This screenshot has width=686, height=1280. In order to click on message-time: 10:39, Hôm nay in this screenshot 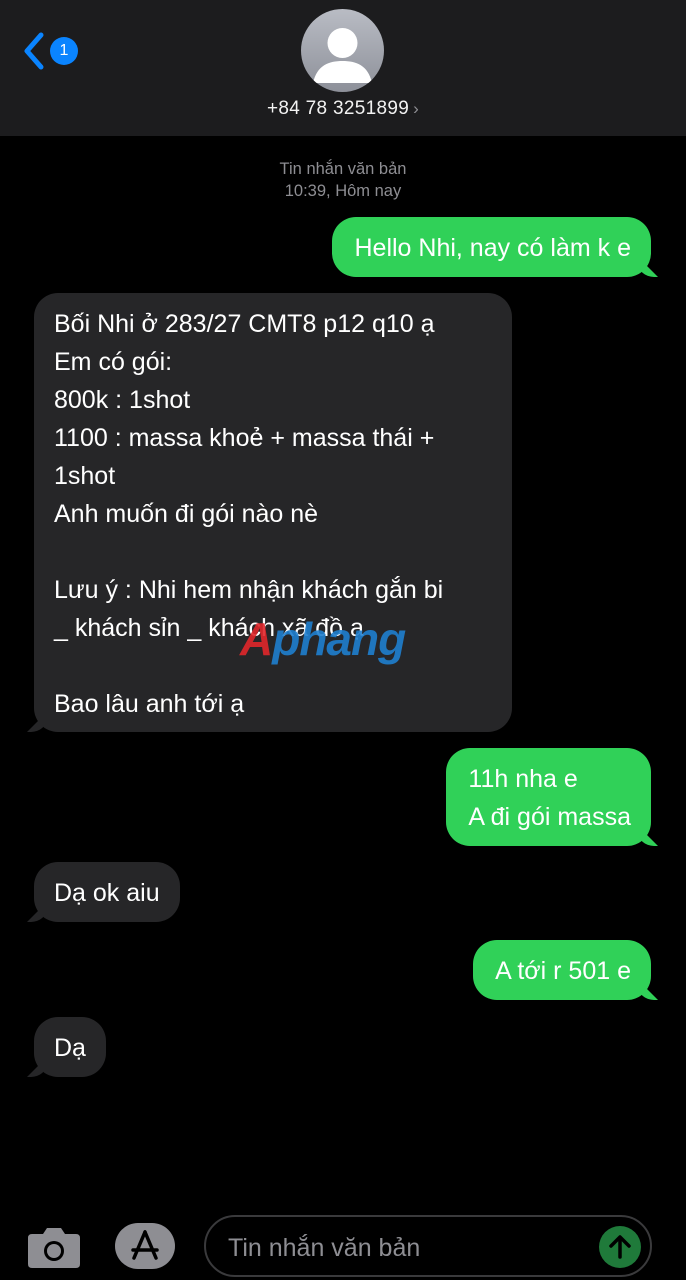, I will do `click(343, 191)`.